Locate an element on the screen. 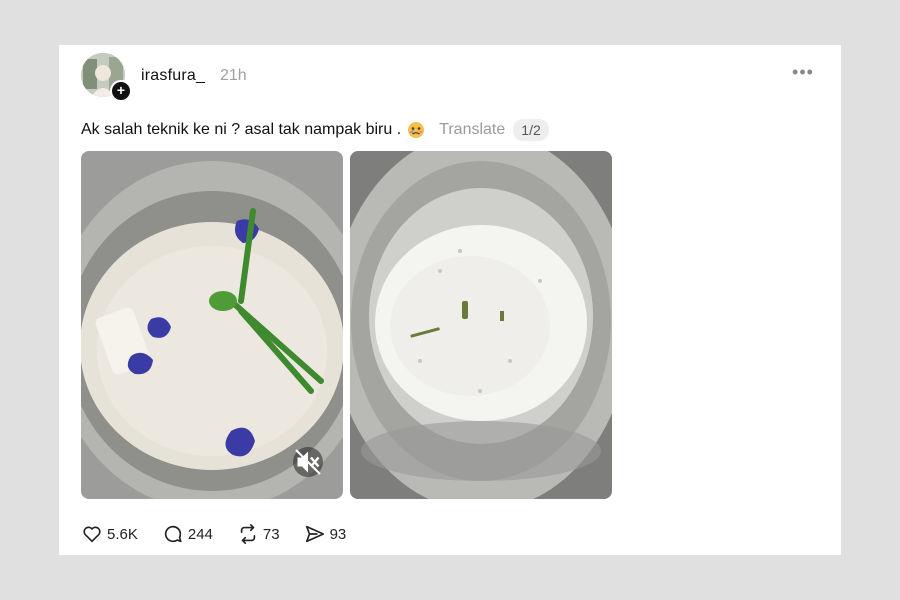  follow-button: + is located at coordinates (121, 91).